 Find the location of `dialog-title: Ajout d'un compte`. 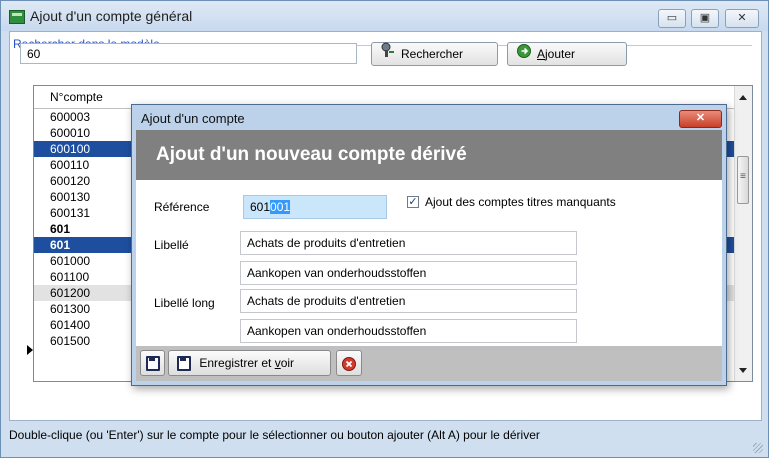

dialog-title: Ajout d'un compte is located at coordinates (193, 118).